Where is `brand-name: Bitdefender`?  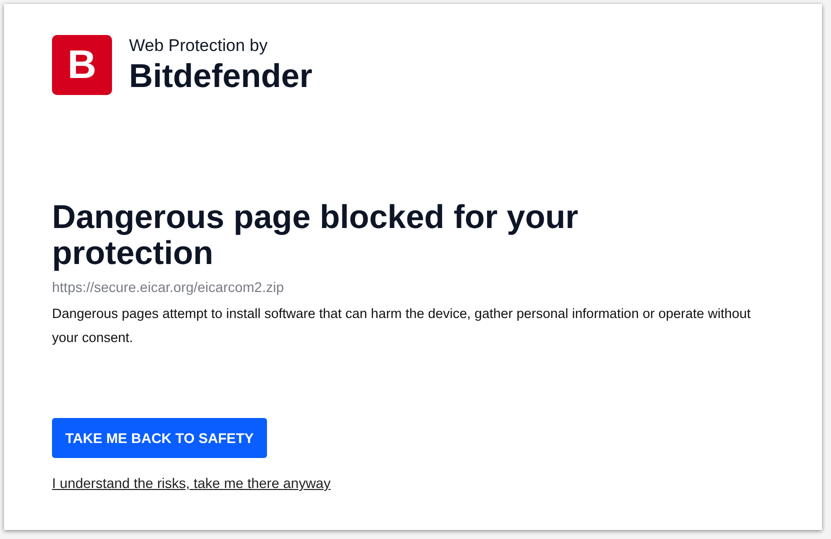 brand-name: Bitdefender is located at coordinates (220, 76).